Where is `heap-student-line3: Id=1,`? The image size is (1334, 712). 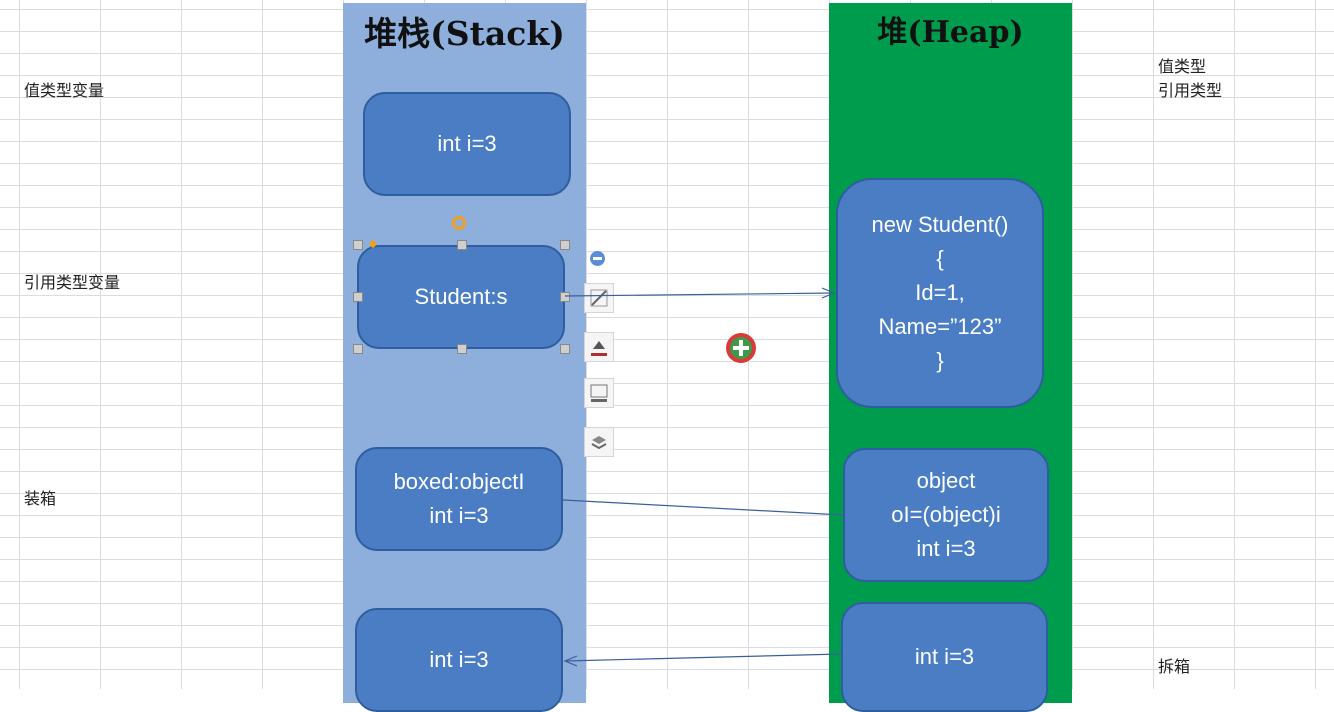
heap-student-line3: Id=1, is located at coordinates (940, 292).